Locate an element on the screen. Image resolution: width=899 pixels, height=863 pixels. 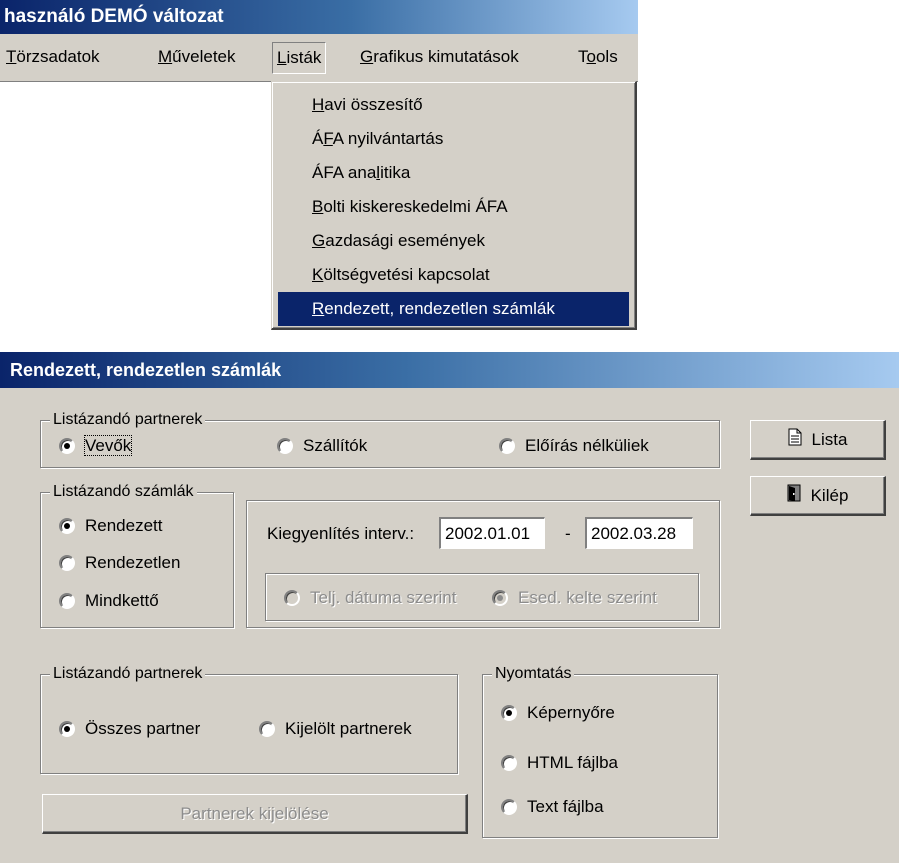
dropdown-item-bolti-kiskereskedelmi-afa: Bolti kiskereskedelmi ÁFA is located at coordinates (453, 207).